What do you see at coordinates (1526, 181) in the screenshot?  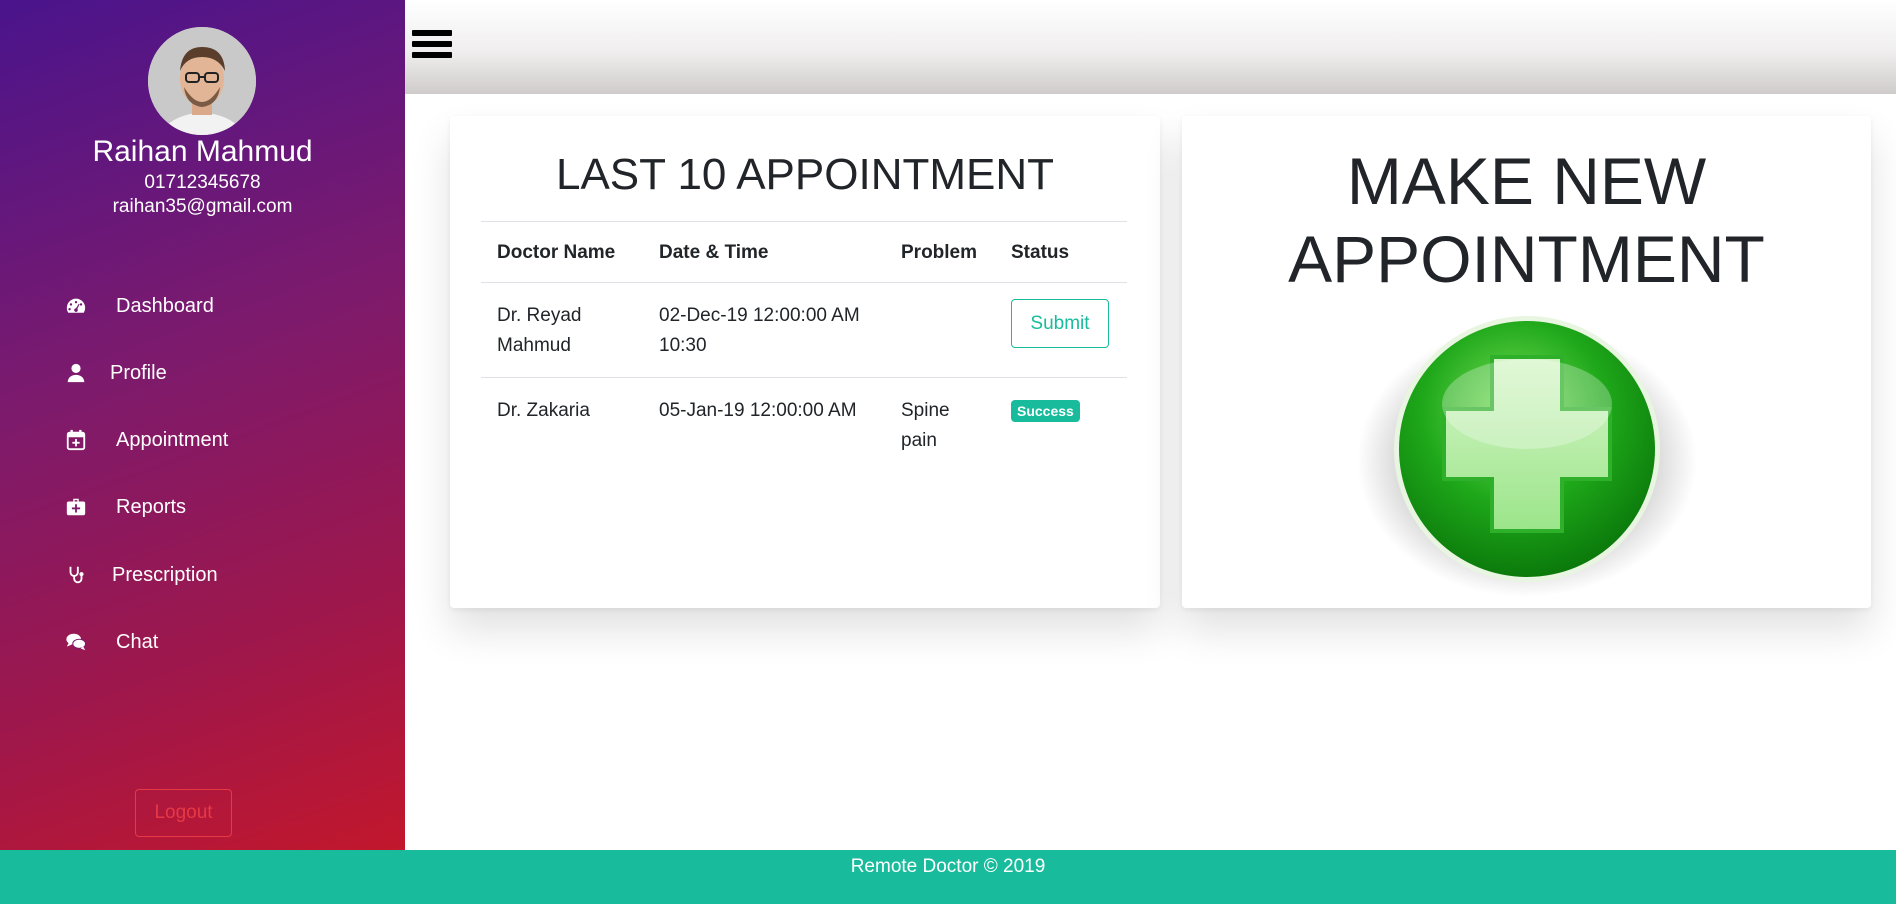 I see `new-appointment-title-line1: MAKE NEW` at bounding box center [1526, 181].